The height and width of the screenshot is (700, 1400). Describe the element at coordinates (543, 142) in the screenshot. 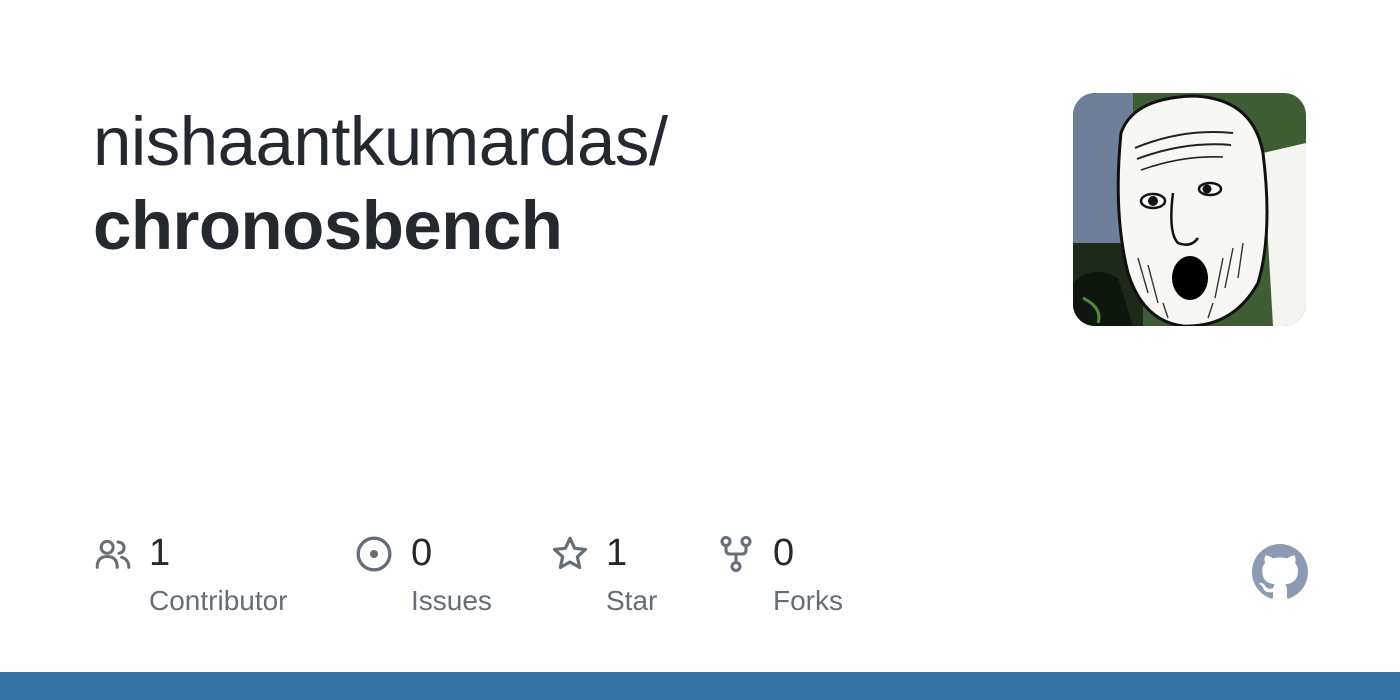

I see `repo-owner: nishaantkumardas/` at that location.